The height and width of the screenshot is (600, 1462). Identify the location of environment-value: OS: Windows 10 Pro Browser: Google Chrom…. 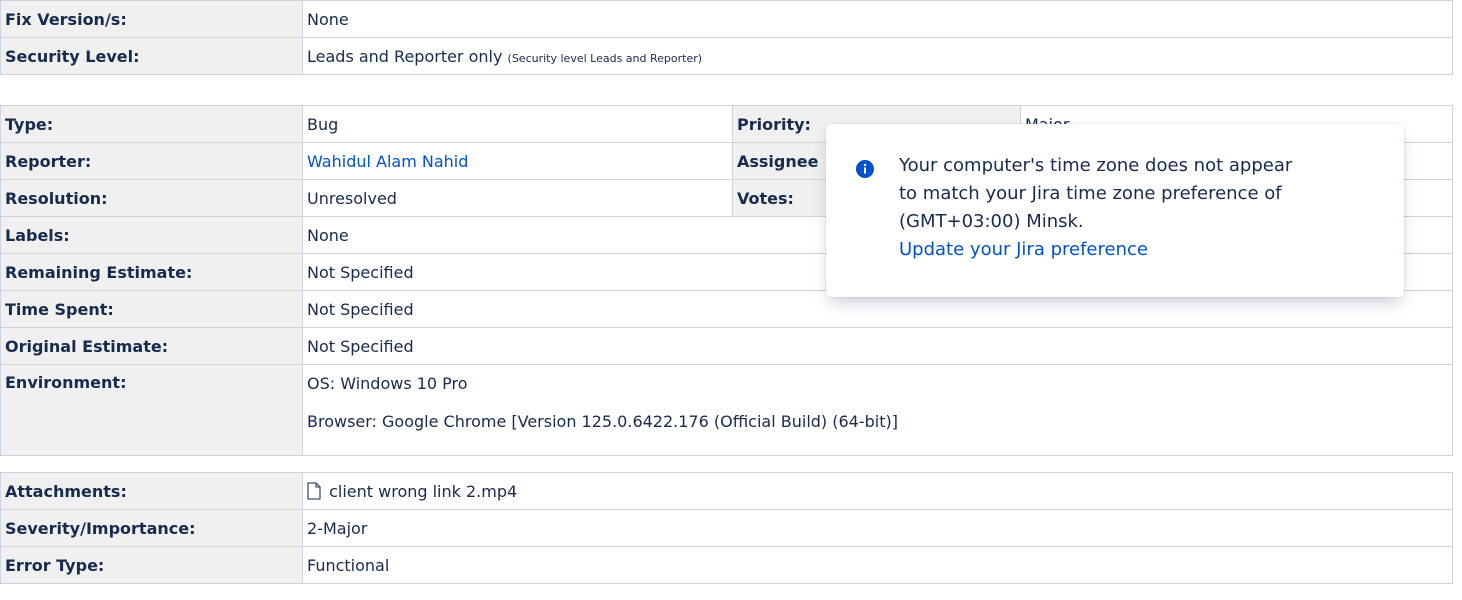
(877, 410).